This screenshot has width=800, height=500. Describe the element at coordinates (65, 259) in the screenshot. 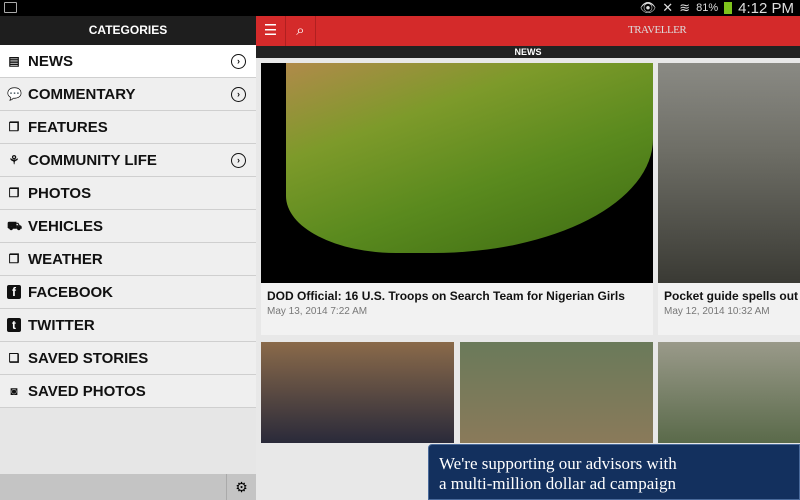

I see `sidebar-item-label: WEATHER` at that location.